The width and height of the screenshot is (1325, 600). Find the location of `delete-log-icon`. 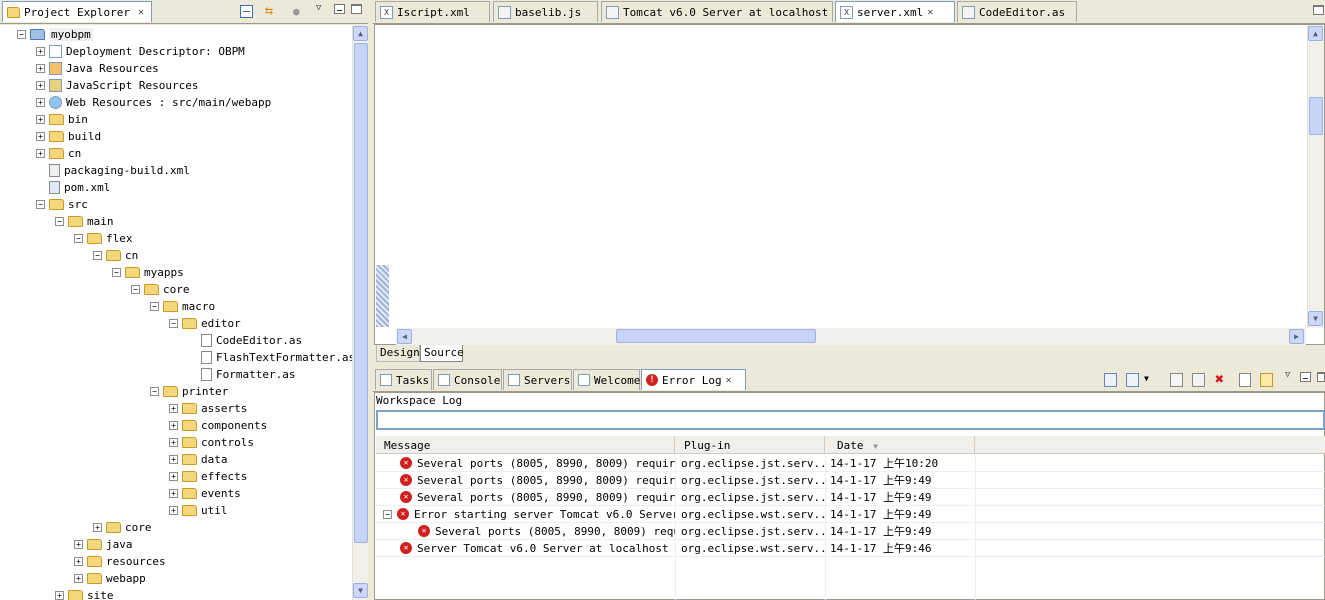

delete-log-icon is located at coordinates (1198, 380).